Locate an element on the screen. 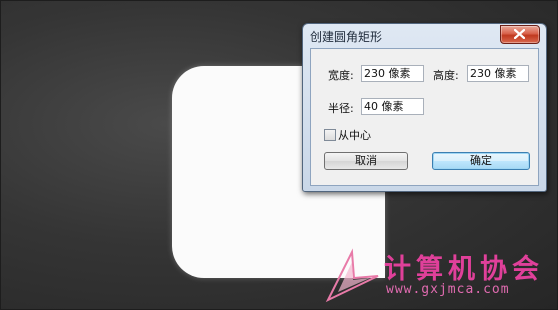 This screenshot has height=310, width=558. from-center-checkbox is located at coordinates (330, 135).